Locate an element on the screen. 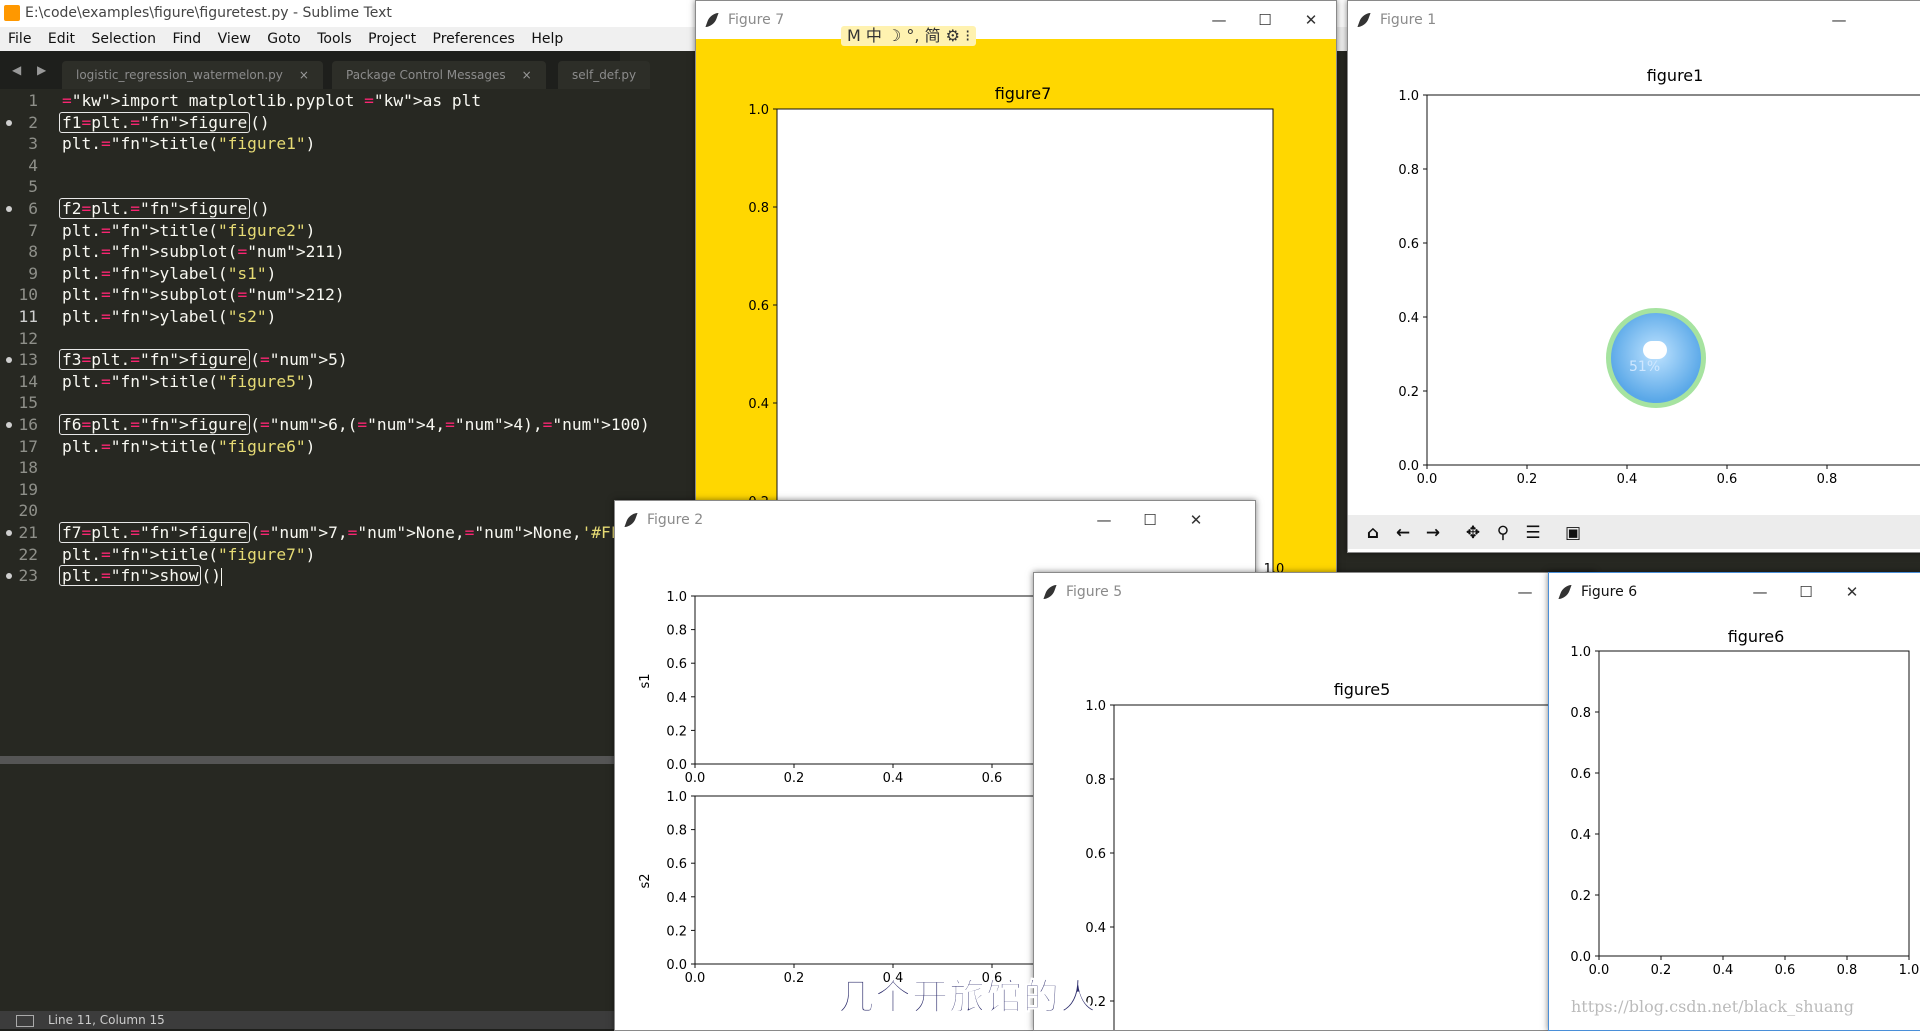 This screenshot has height=1031, width=1920. figure5-window: Figure 5 — figure5 1.0 0.8 0.6 0.4 0.2 is located at coordinates (1314, 801).